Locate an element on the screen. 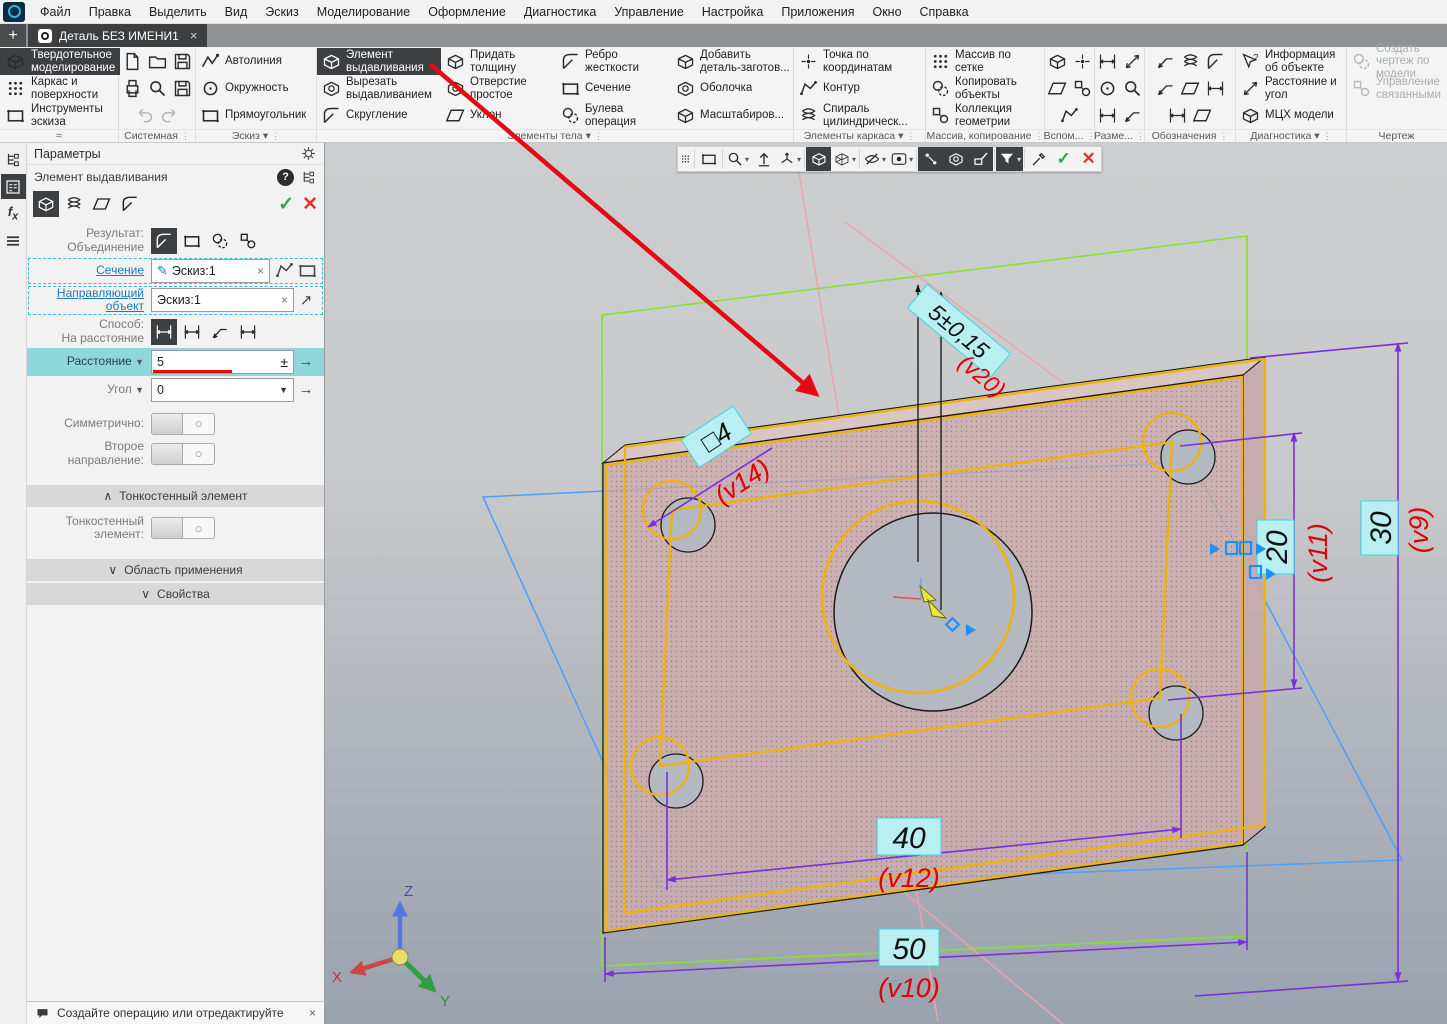 The image size is (1447, 1024). dim-radial-icon is located at coordinates (1107, 88).